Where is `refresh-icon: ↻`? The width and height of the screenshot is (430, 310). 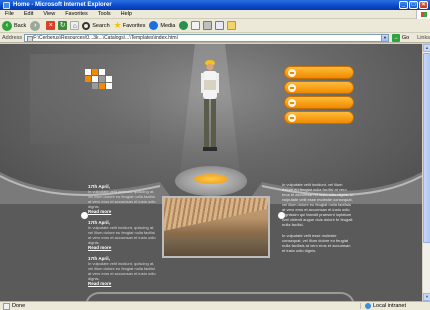
refresh-icon: ↻ is located at coordinates (63, 25).